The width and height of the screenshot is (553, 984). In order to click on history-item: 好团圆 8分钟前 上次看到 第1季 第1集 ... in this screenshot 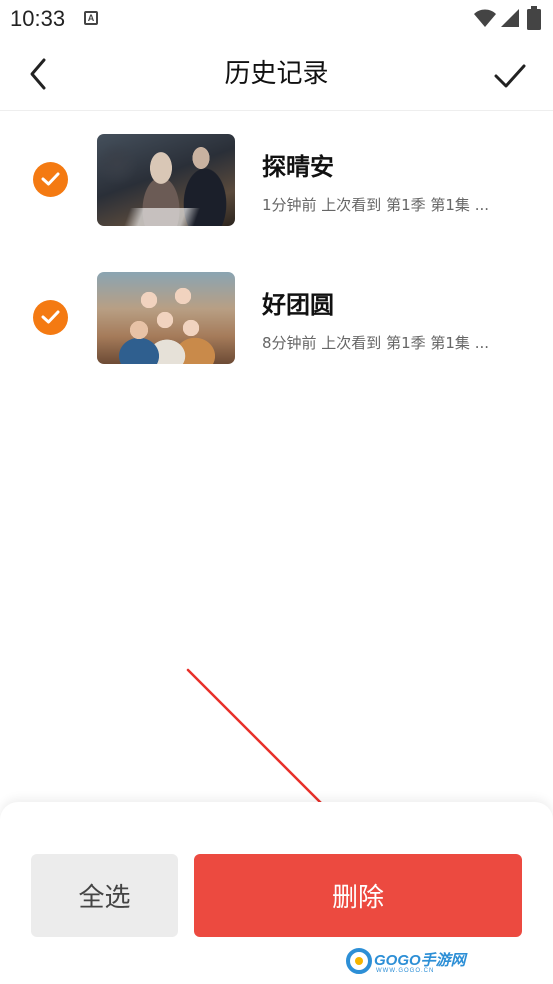, I will do `click(276, 318)`.